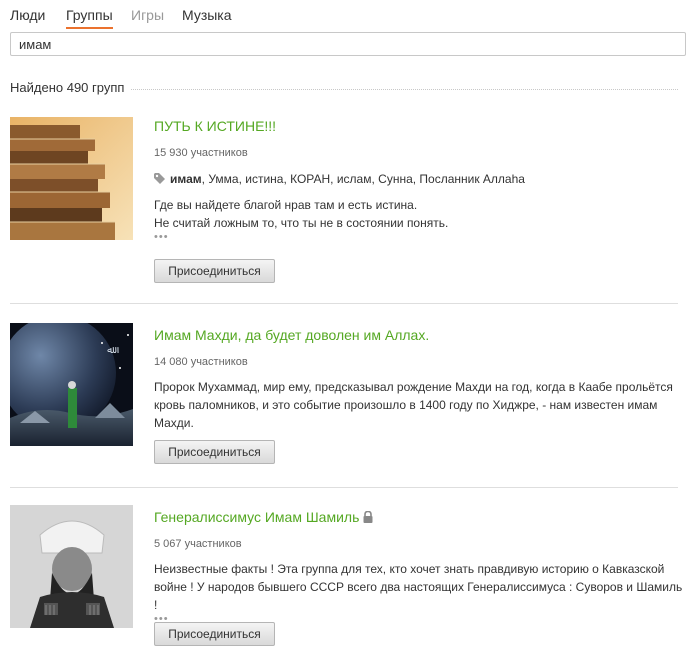 Image resolution: width=688 pixels, height=659 pixels. What do you see at coordinates (186, 179) in the screenshot?
I see `tag-match: имам` at bounding box center [186, 179].